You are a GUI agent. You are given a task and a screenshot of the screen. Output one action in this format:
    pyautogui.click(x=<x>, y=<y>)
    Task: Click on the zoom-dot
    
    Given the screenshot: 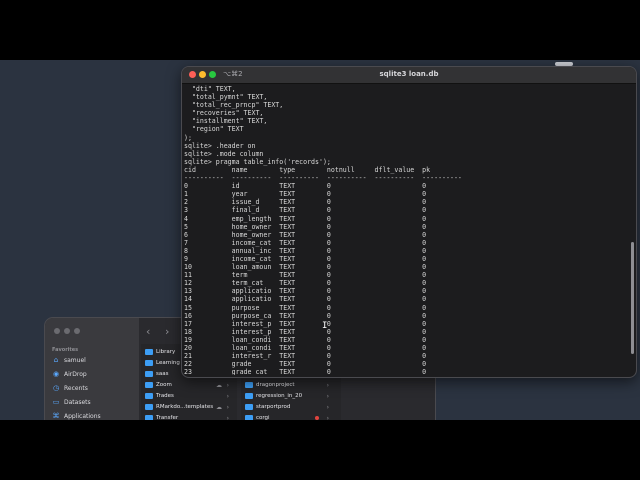 What is the action you would take?
    pyautogui.click(x=77, y=331)
    